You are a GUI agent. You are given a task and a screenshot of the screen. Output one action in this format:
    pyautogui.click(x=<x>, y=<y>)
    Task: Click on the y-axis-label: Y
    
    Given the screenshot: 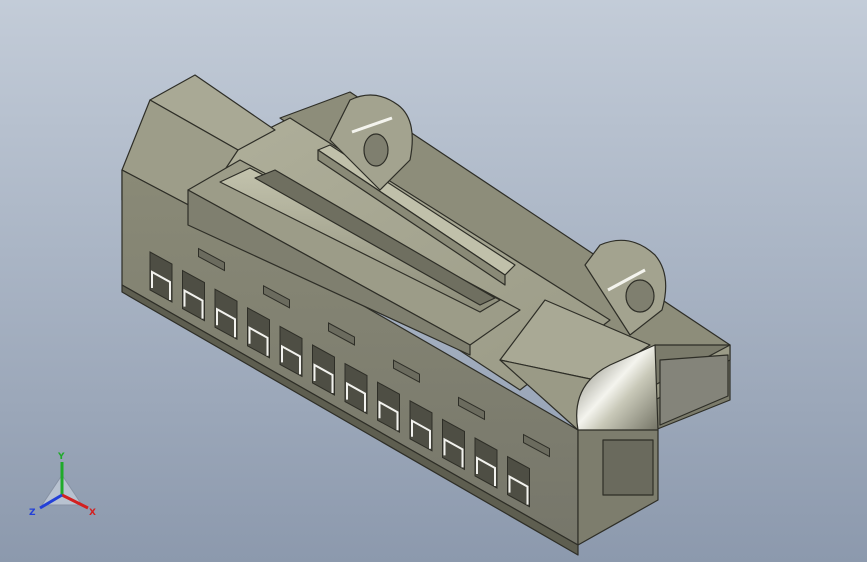 What is the action you would take?
    pyautogui.click(x=61, y=457)
    